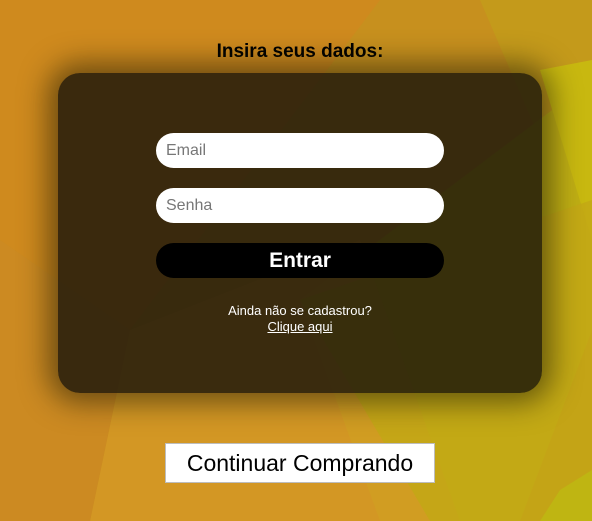 The width and height of the screenshot is (592, 521). I want to click on signup-section: Ainda não se cadastrou? Clique aqui, so click(300, 319).